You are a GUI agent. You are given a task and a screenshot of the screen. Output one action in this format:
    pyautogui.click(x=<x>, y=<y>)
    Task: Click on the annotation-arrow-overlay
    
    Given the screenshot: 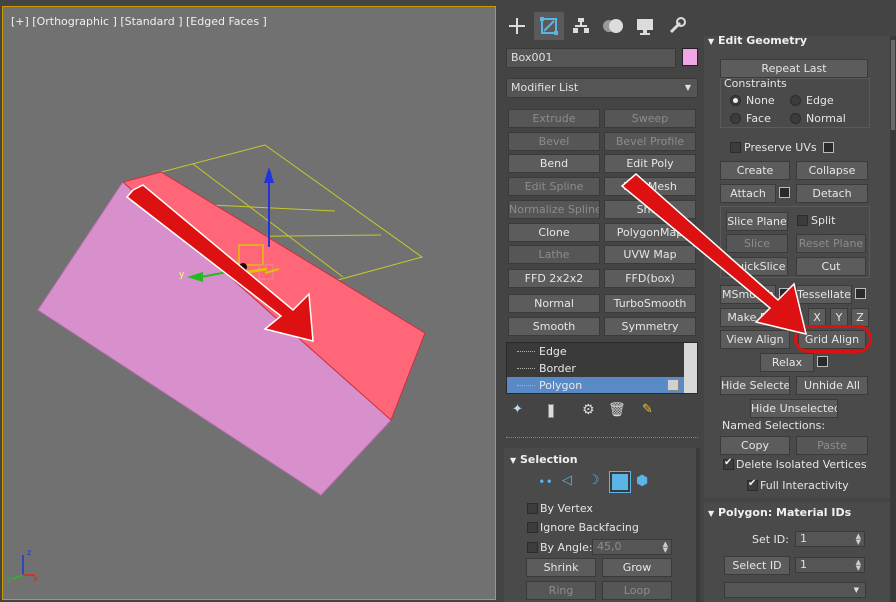 What is the action you would take?
    pyautogui.click(x=714, y=254)
    